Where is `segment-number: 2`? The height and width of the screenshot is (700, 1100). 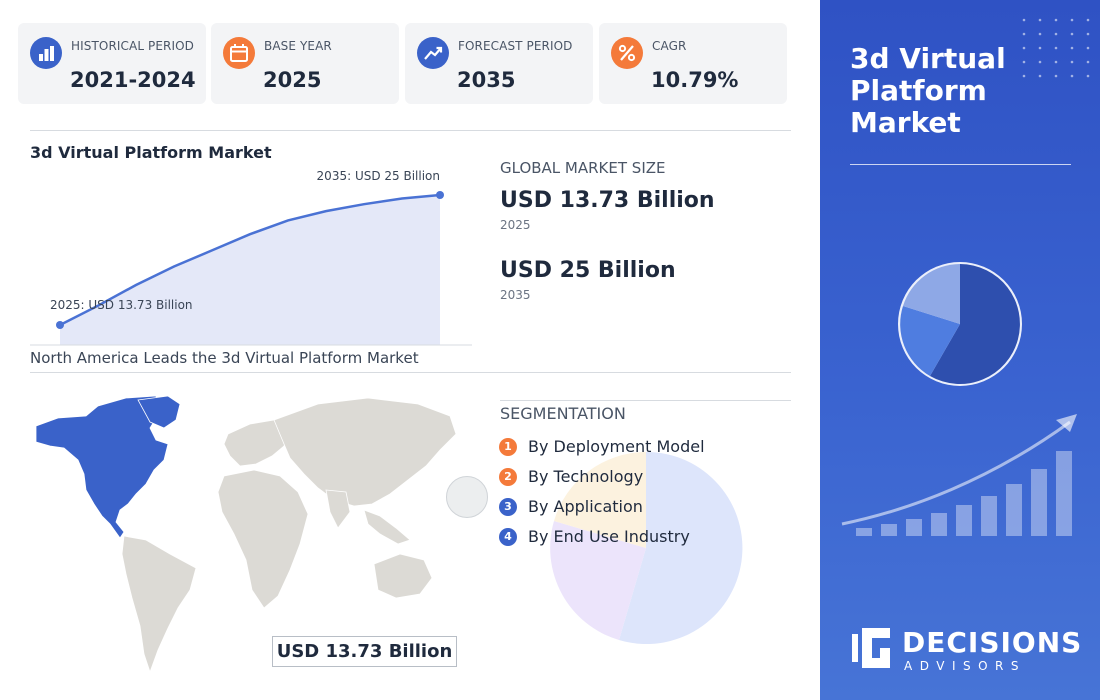 segment-number: 2 is located at coordinates (508, 477).